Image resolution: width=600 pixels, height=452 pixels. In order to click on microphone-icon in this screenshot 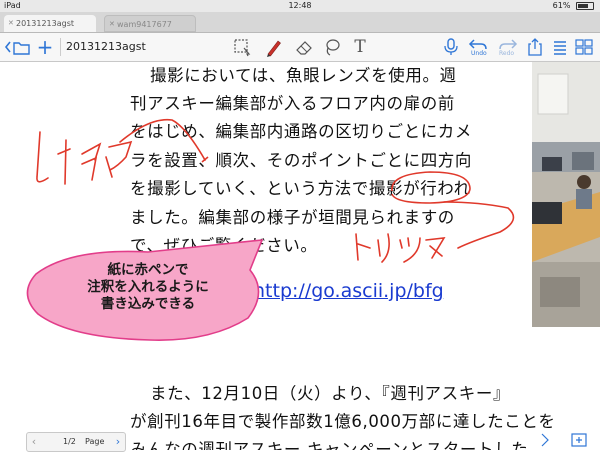, I will do `click(451, 46)`.